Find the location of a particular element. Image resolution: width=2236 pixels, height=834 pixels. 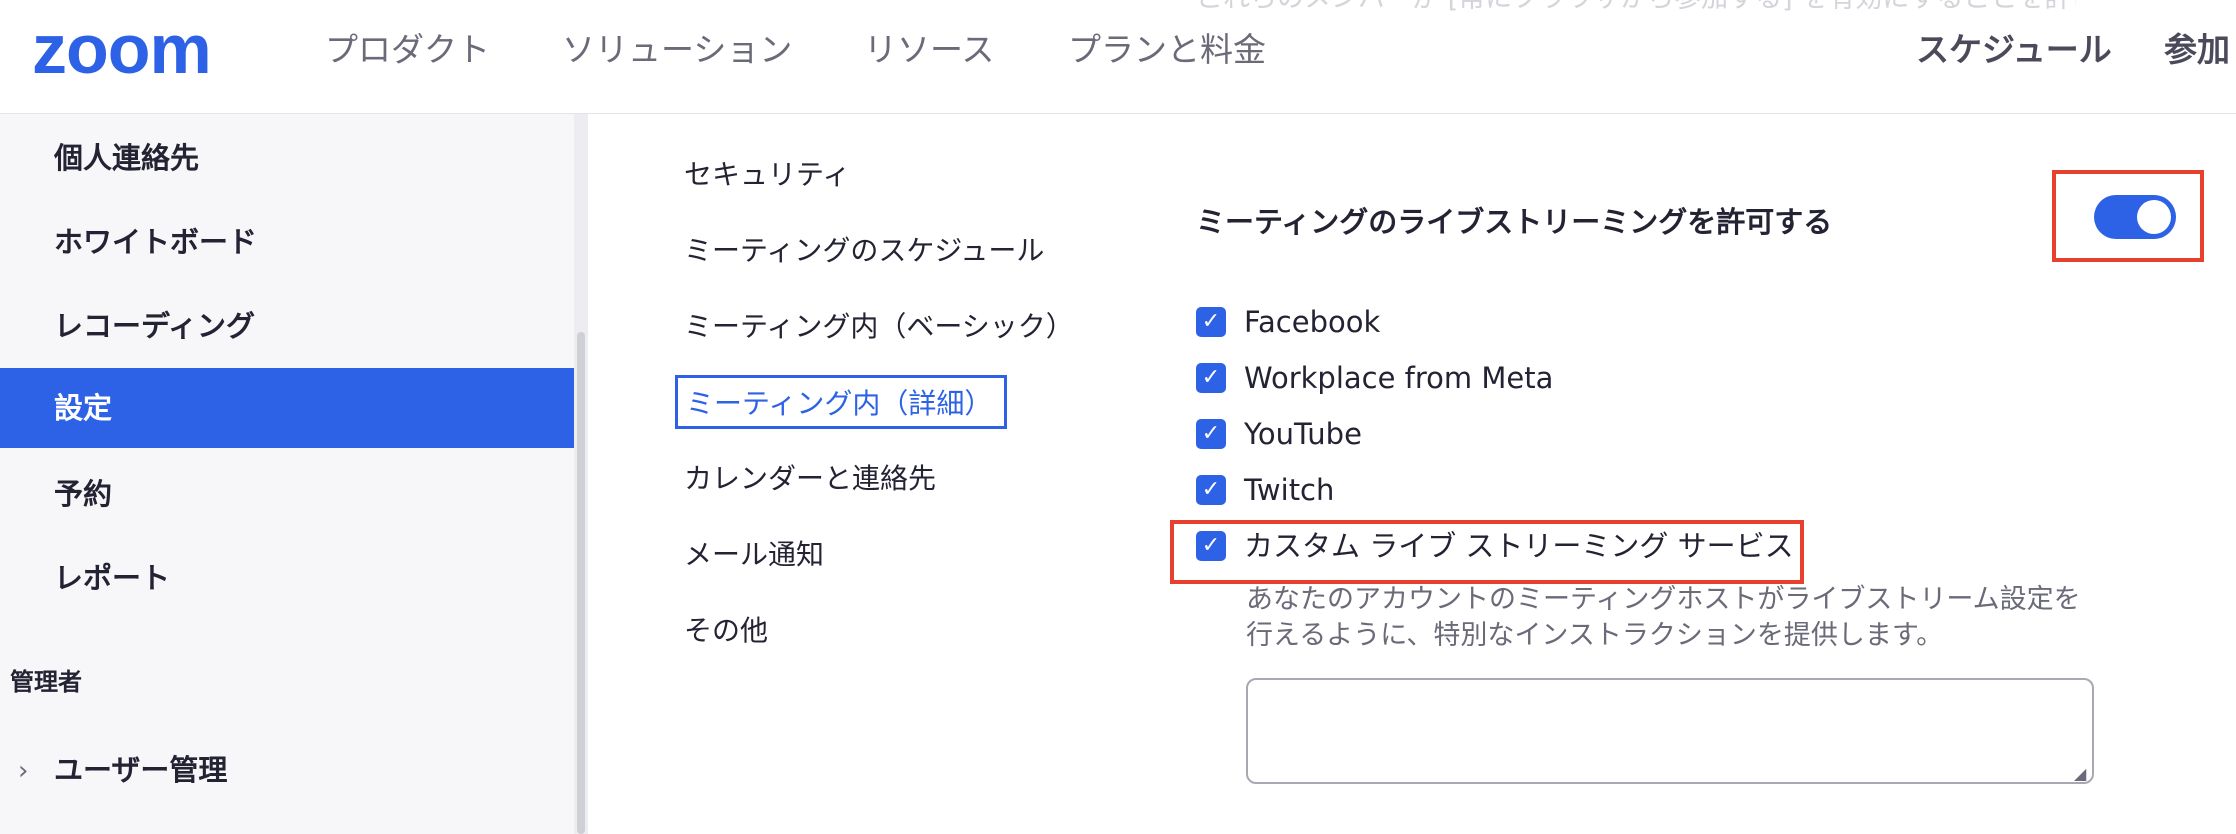

workplace-checkbox: ✓ is located at coordinates (1211, 378).